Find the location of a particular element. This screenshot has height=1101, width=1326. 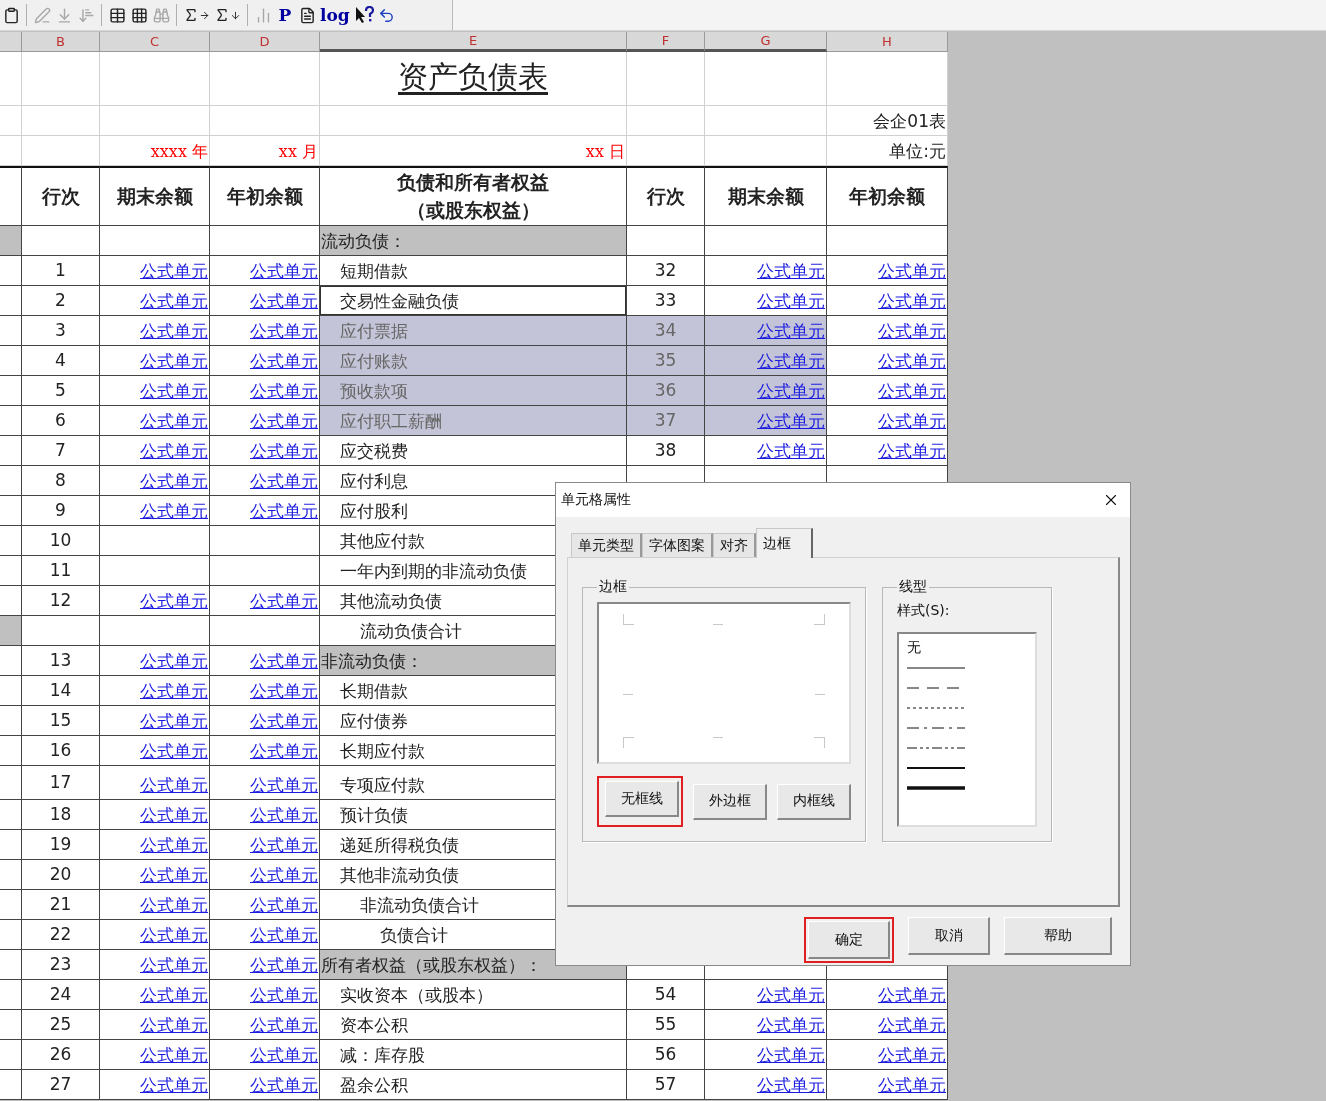

line-number: 21 is located at coordinates (60, 903).